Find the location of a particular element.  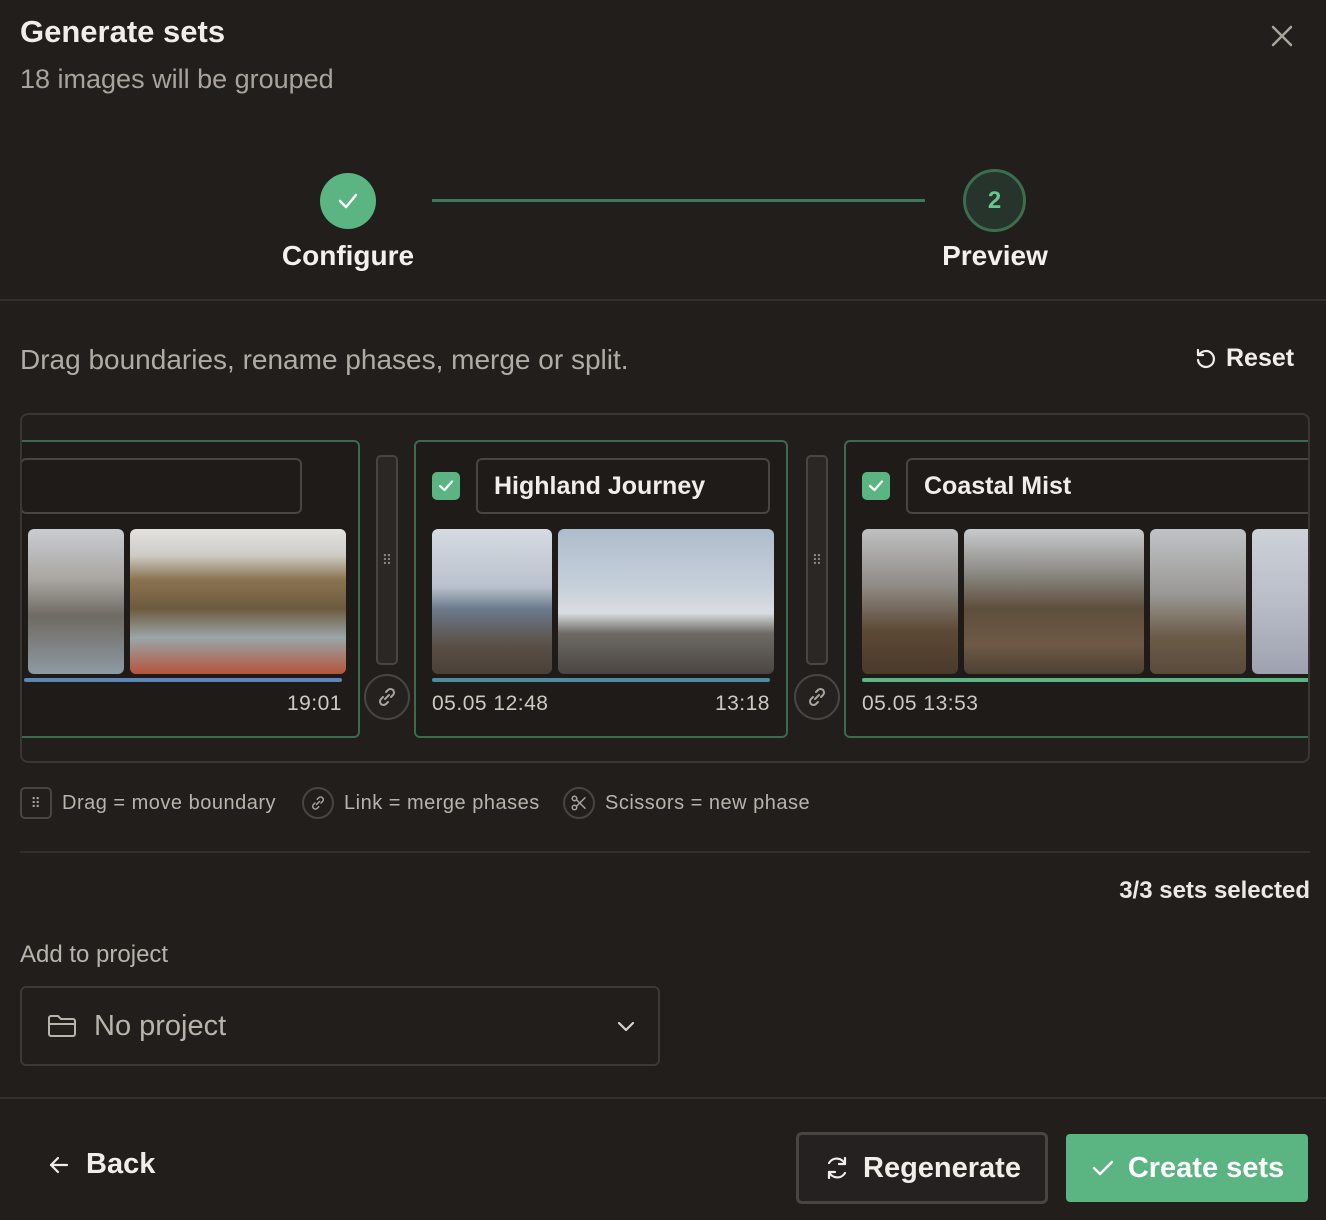

dialog-subtitle: 18 images will be grouped is located at coordinates (177, 79).